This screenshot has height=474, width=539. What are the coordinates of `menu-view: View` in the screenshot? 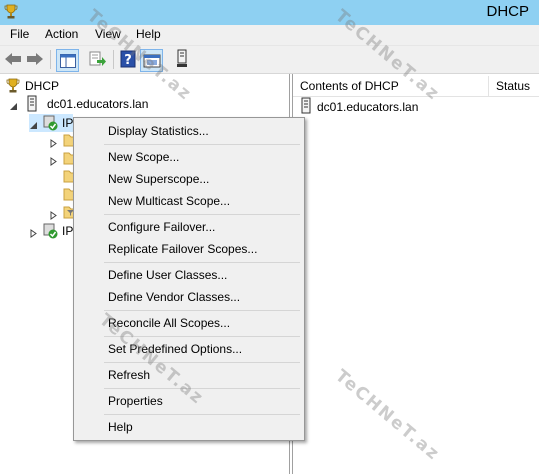 It's located at (108, 34).